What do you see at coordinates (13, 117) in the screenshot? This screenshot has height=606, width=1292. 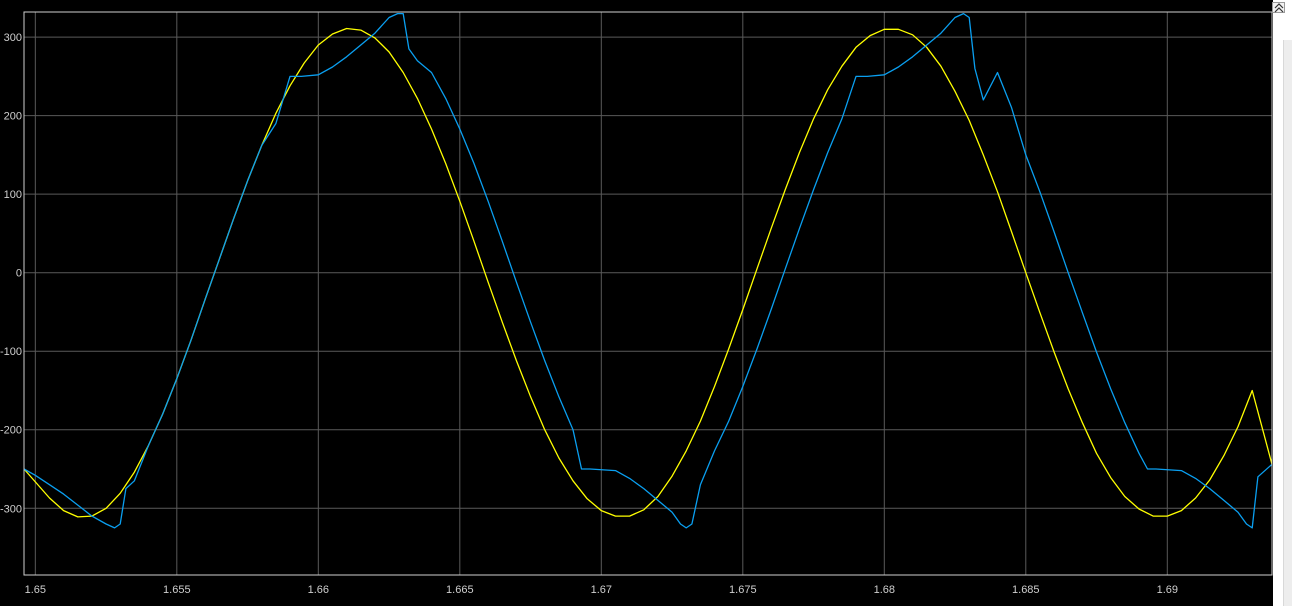 I see `y-tick-label: 200` at bounding box center [13, 117].